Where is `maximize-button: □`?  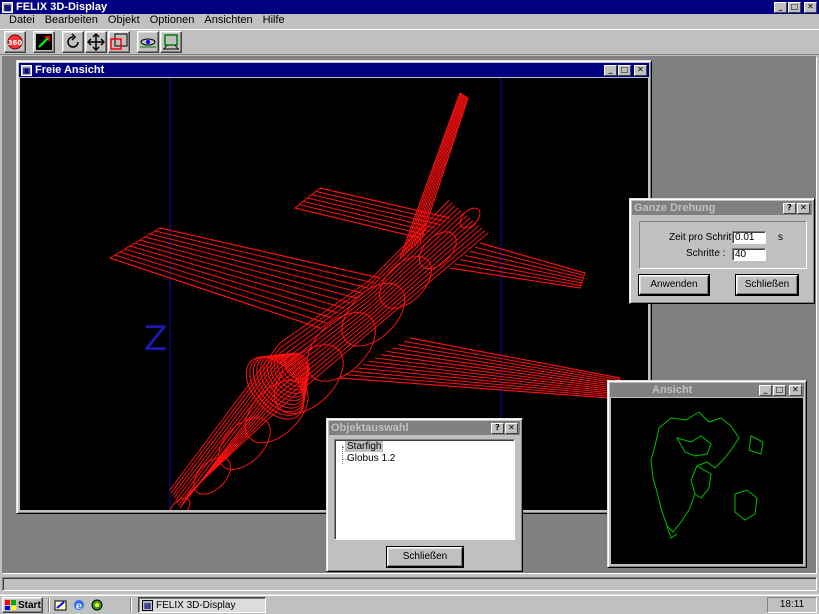 maximize-button: □ is located at coordinates (794, 7).